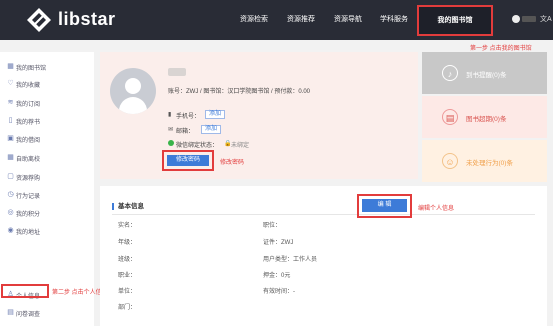 This screenshot has height=326, width=553. What do you see at coordinates (489, 163) in the screenshot?
I see `unprocessed-behavior-text: 未处理行为(0)条` at bounding box center [489, 163].